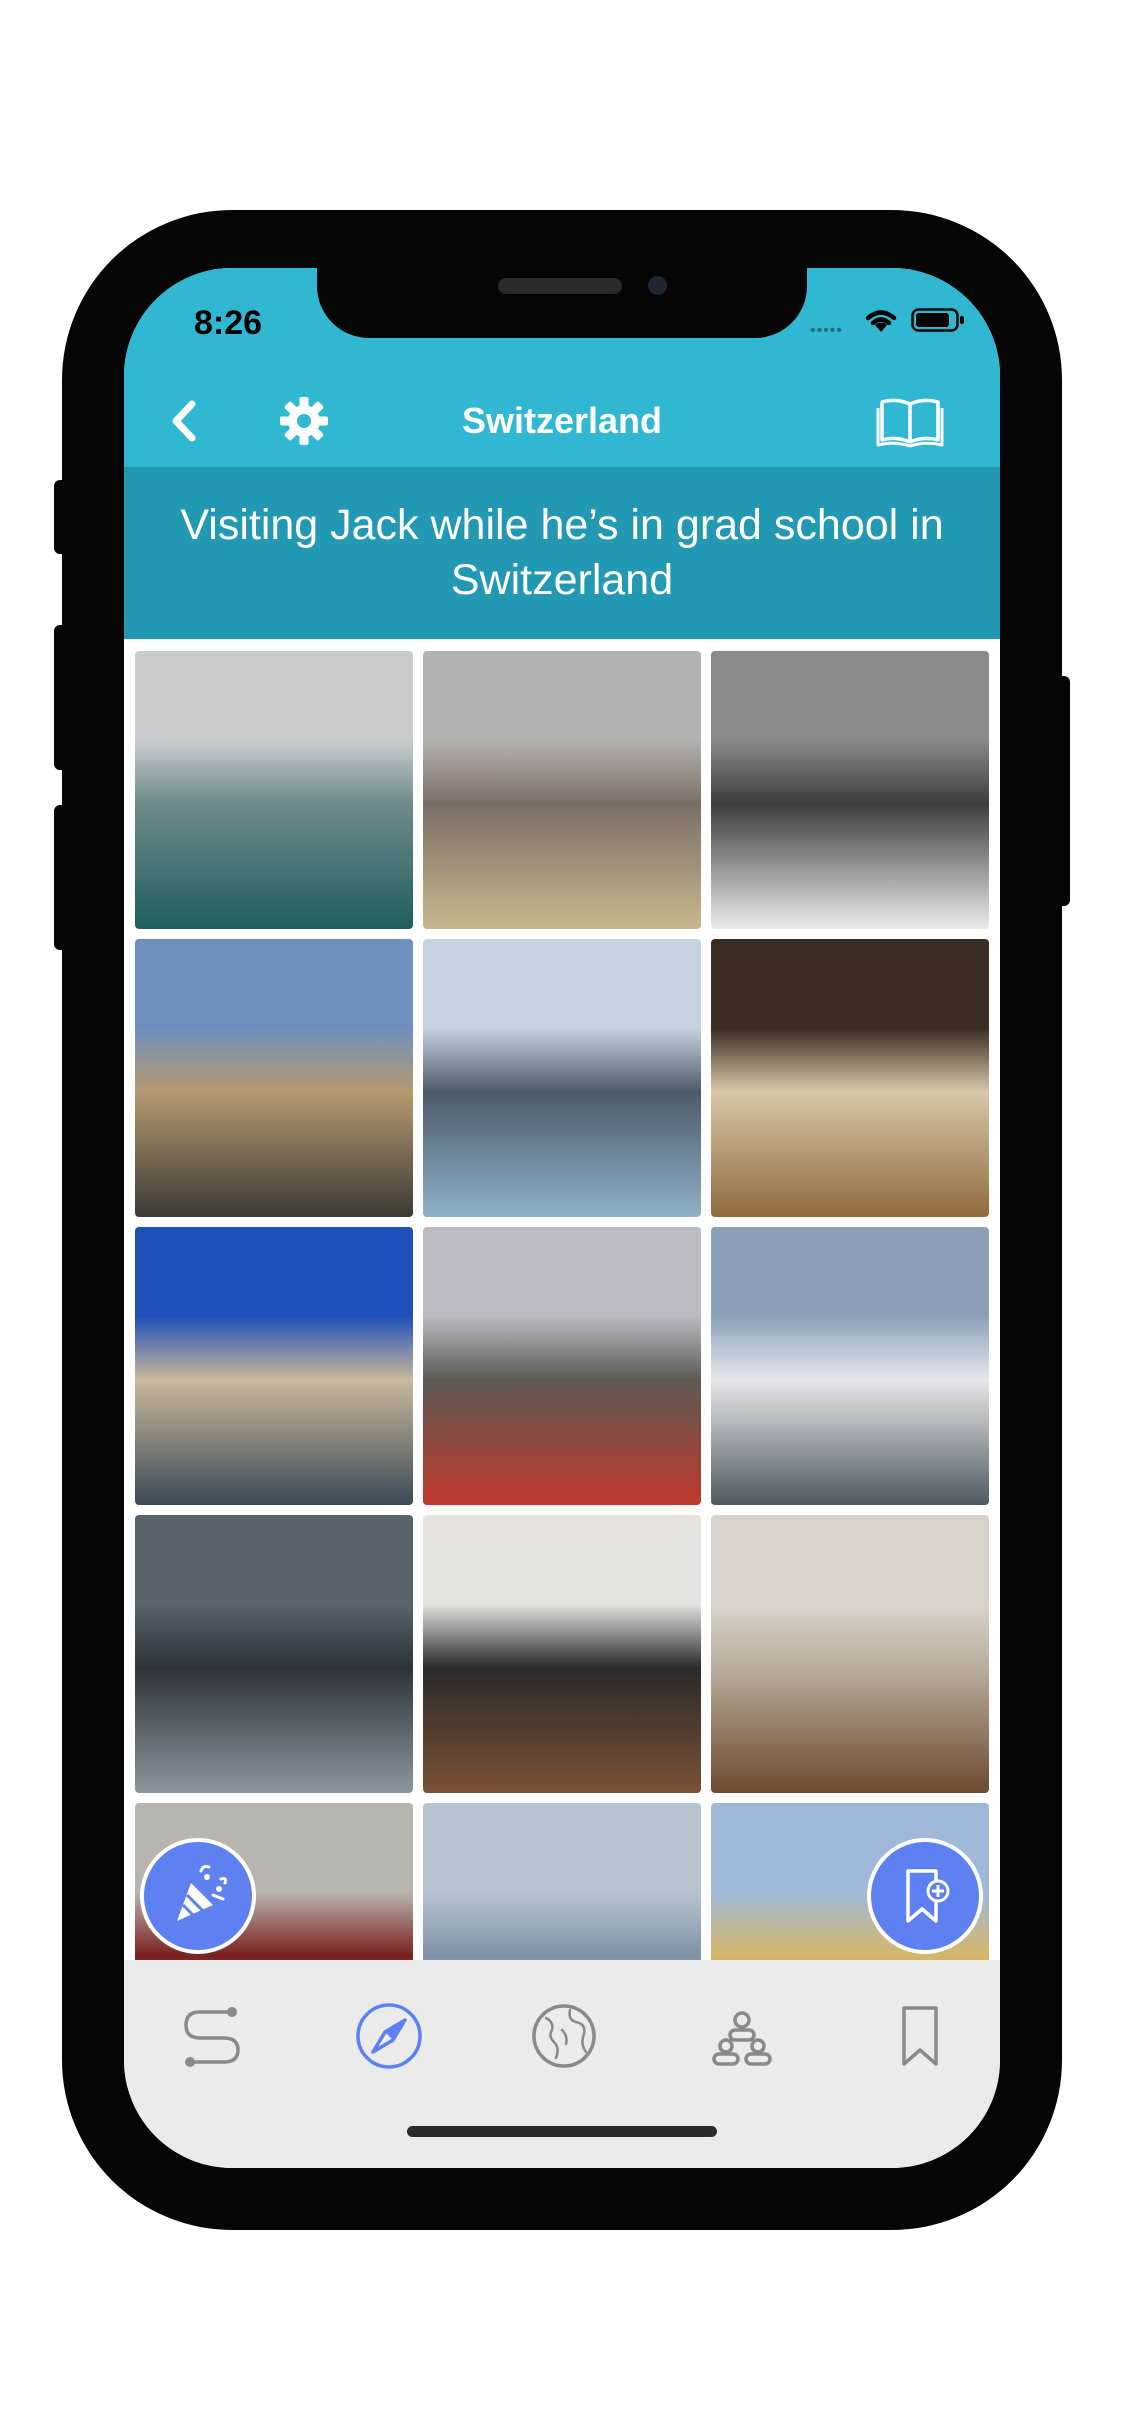 The width and height of the screenshot is (1125, 2436). I want to click on photo-thumbnail-church-snowy-park, so click(562, 1078).